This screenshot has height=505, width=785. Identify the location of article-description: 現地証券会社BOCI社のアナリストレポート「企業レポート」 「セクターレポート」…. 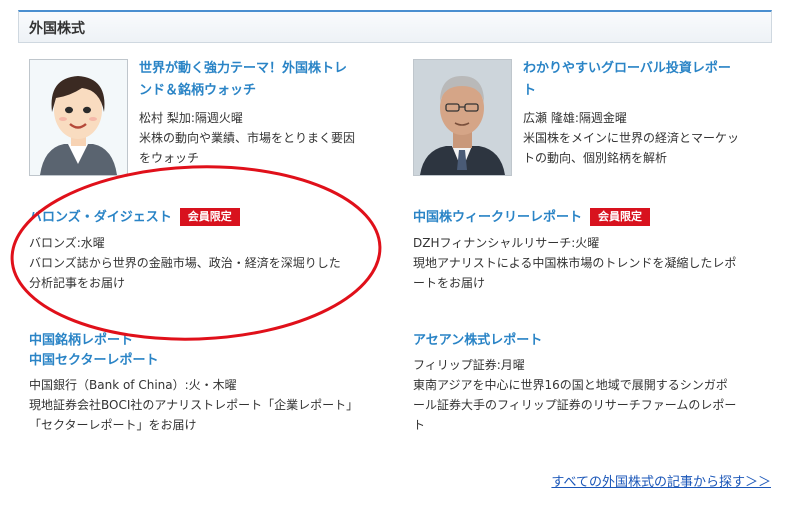
(194, 415).